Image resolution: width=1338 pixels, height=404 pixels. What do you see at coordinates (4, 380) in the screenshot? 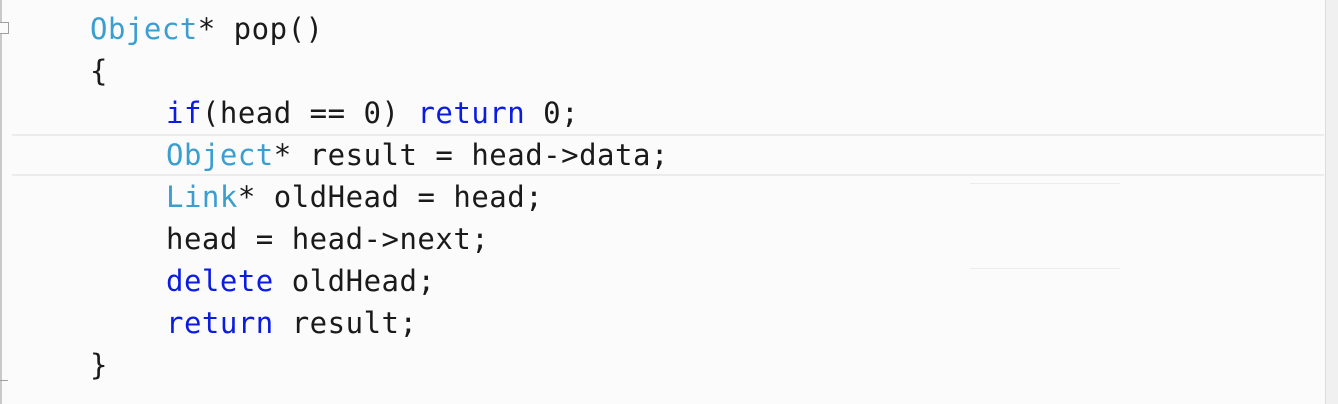
I see `fold-end-marker` at bounding box center [4, 380].